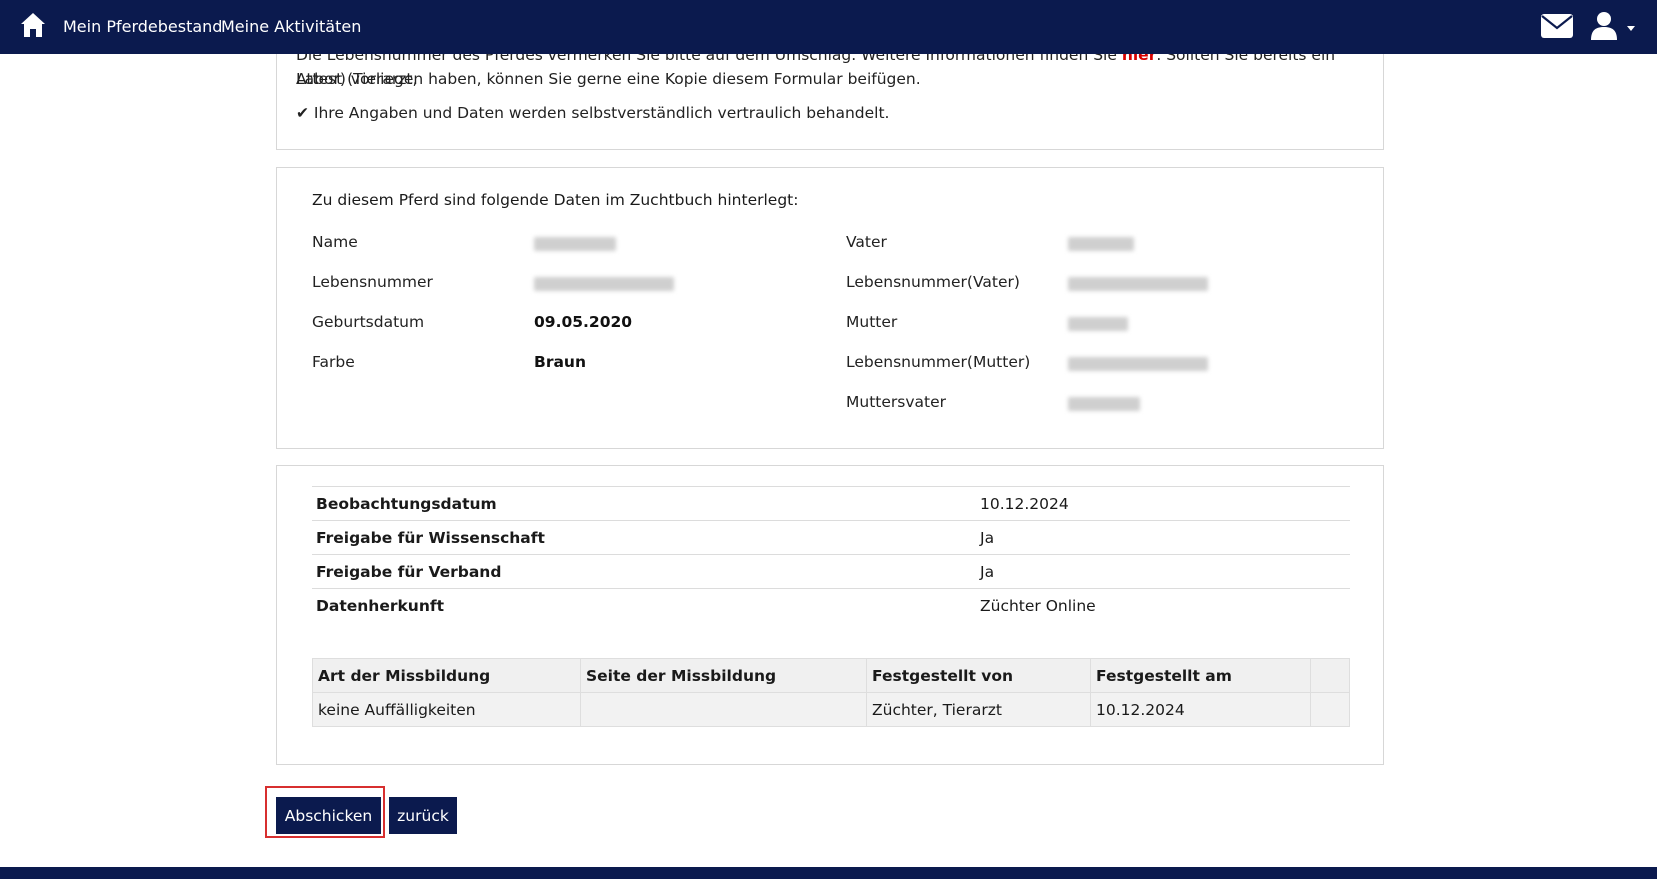 The image size is (1657, 879). What do you see at coordinates (828, 27) in the screenshot?
I see `top-navbar: Mein Pferdebestand Meine Aktivitäten` at bounding box center [828, 27].